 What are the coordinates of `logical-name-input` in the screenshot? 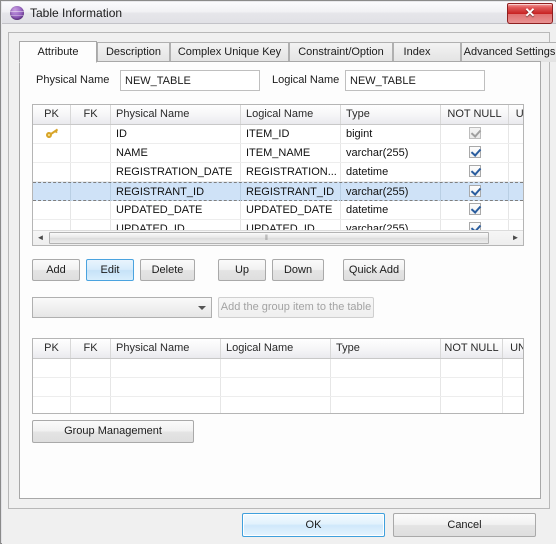 It's located at (415, 80).